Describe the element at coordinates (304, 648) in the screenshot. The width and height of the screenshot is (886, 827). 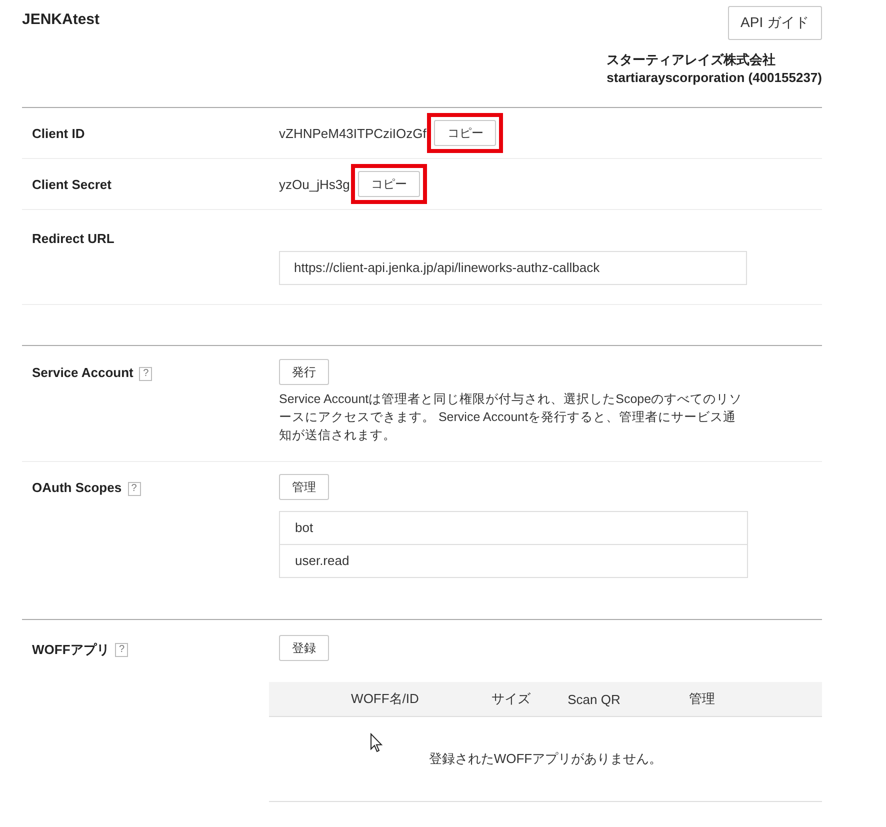
I see `register-button: 登録` at that location.